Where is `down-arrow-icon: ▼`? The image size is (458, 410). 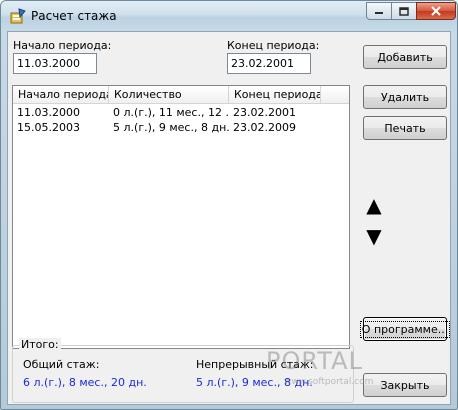 down-arrow-icon: ▼ is located at coordinates (374, 236).